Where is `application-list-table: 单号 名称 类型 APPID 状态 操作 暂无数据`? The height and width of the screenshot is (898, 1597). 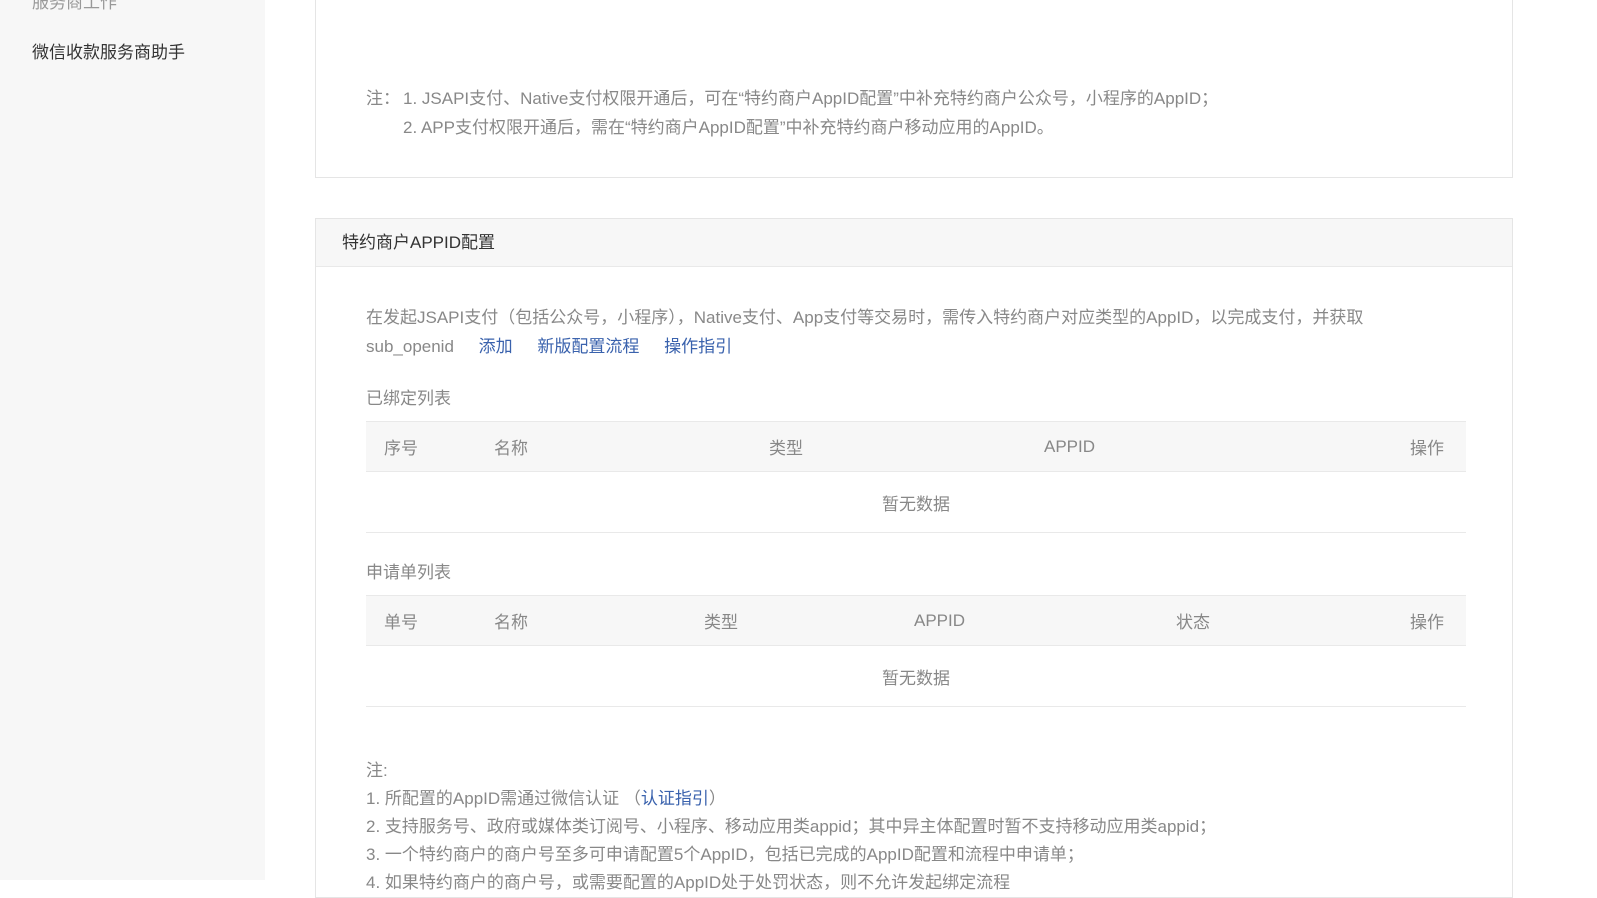 application-list-table: 单号 名称 类型 APPID 状态 操作 暂无数据 is located at coordinates (916, 651).